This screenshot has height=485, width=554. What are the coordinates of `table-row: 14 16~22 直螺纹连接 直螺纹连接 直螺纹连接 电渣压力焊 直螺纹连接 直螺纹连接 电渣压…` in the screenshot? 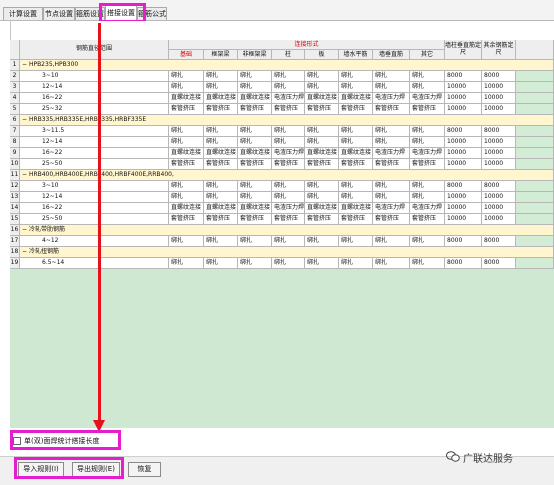 It's located at (282, 208).